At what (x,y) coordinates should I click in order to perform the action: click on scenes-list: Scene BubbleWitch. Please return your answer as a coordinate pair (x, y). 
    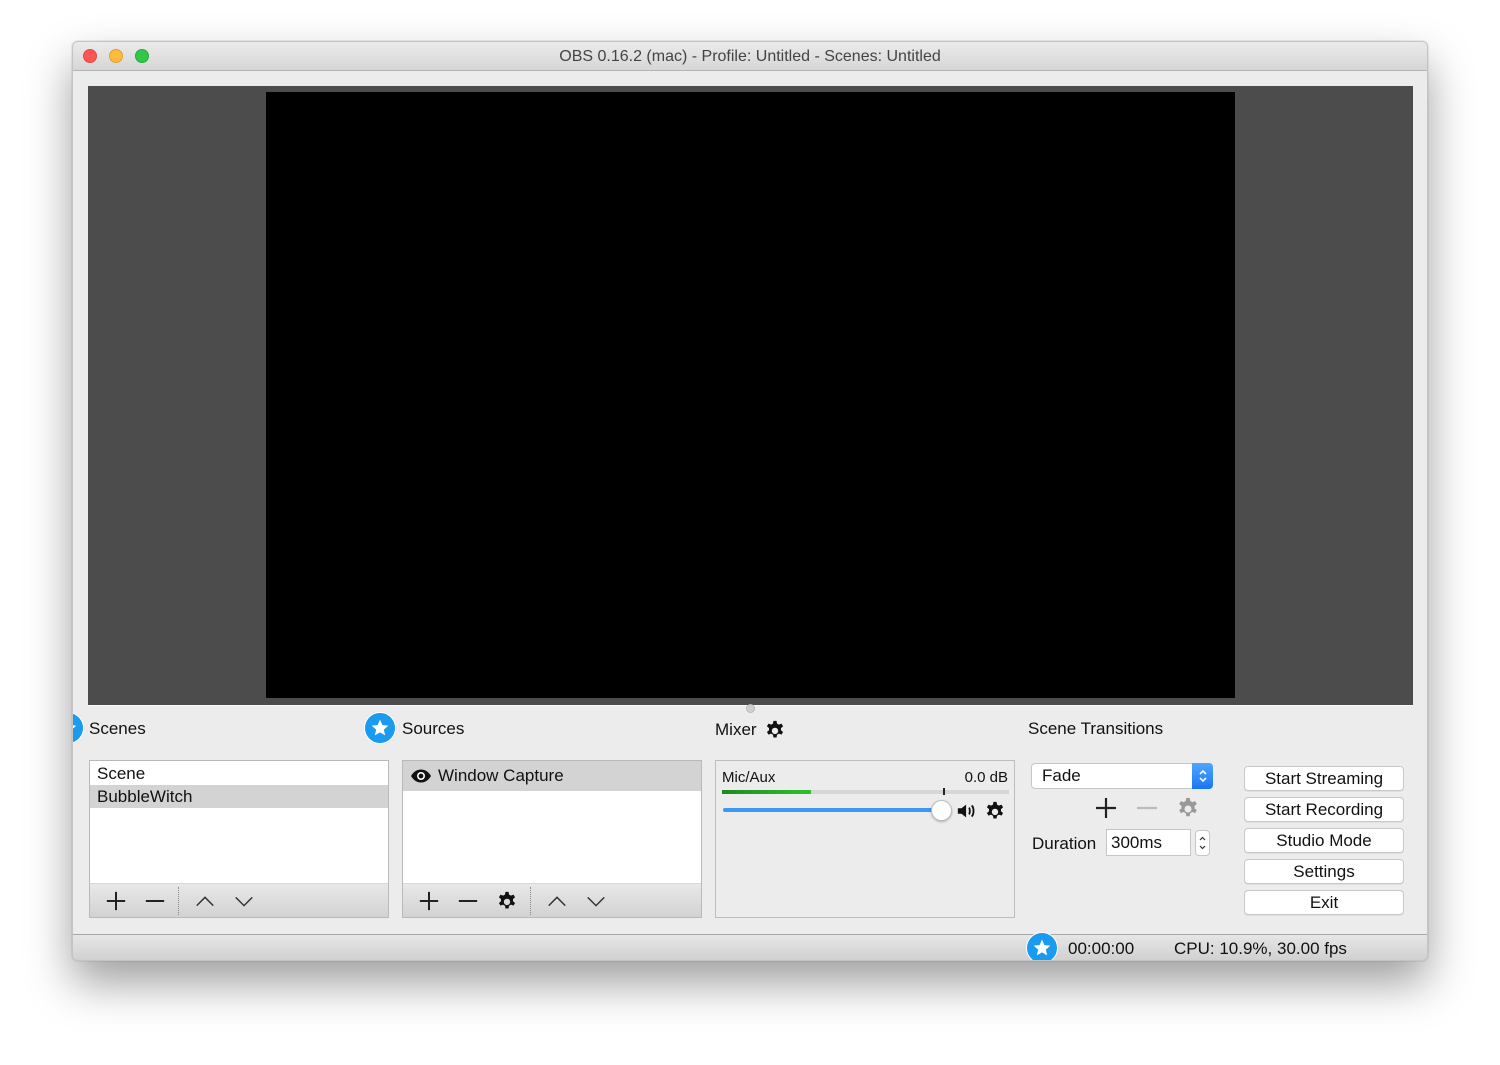
    Looking at the image, I should click on (239, 839).